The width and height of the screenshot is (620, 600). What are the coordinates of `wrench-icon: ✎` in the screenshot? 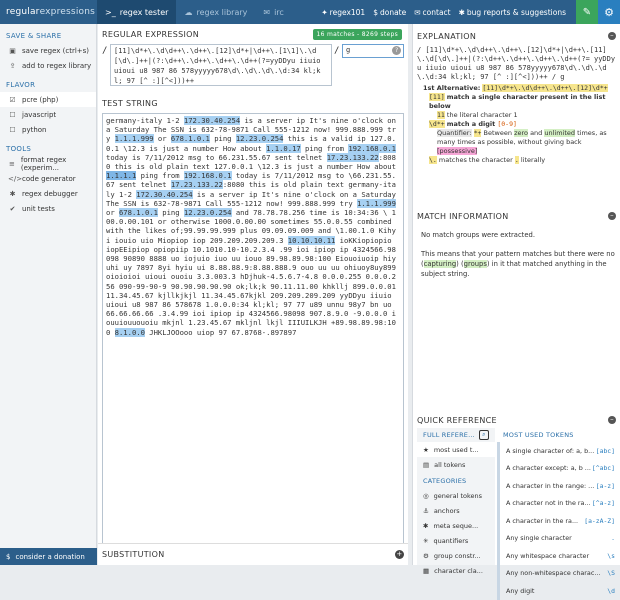 It's located at (587, 12).